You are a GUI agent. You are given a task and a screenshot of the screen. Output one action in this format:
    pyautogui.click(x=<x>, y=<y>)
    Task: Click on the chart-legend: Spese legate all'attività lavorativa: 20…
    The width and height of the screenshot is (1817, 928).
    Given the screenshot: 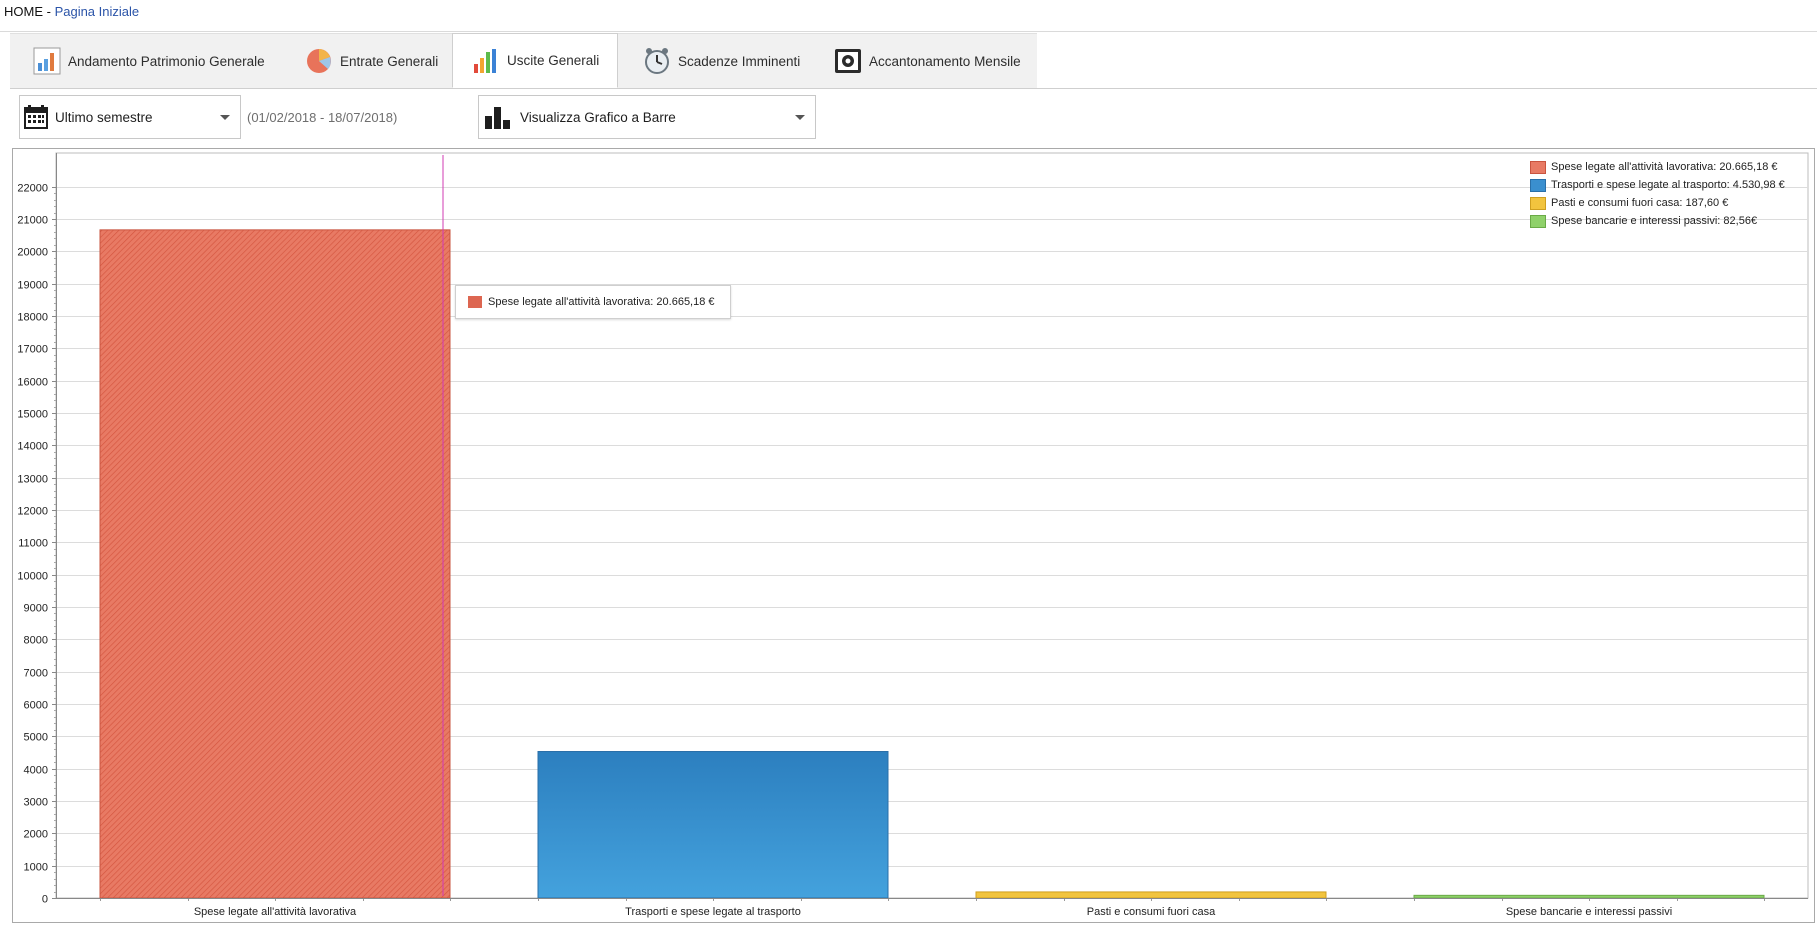 What is the action you would take?
    pyautogui.click(x=1657, y=194)
    